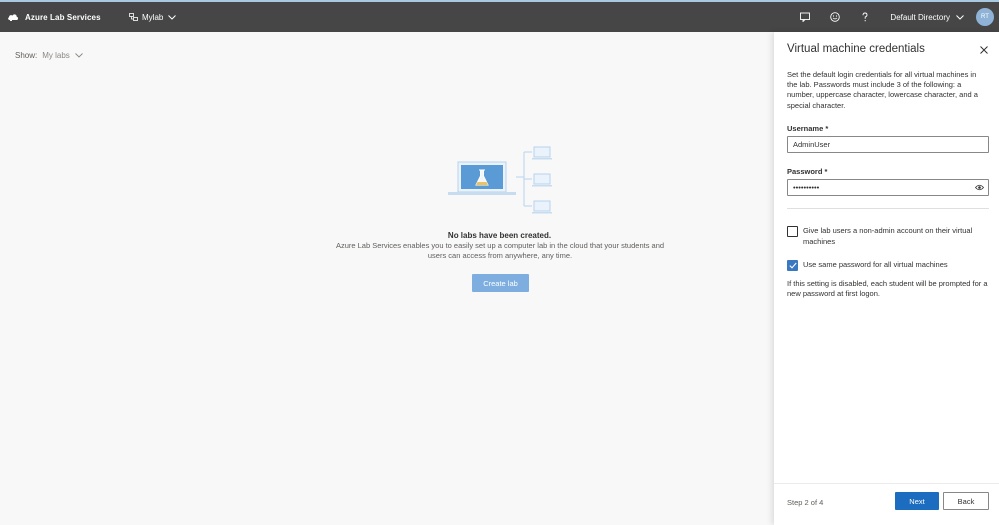 The height and width of the screenshot is (525, 999). I want to click on show-filter: Show: My labs, so click(49, 55).